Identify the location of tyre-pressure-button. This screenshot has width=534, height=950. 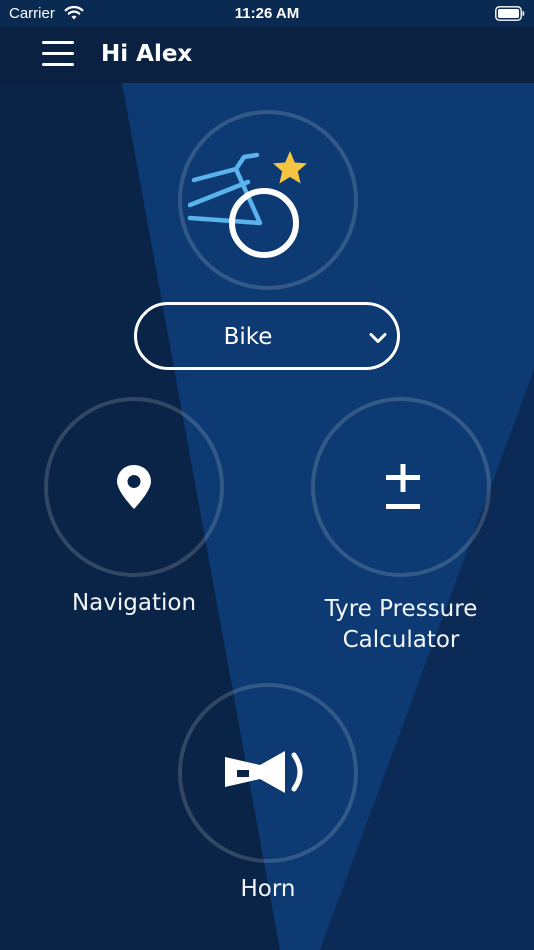
(401, 487).